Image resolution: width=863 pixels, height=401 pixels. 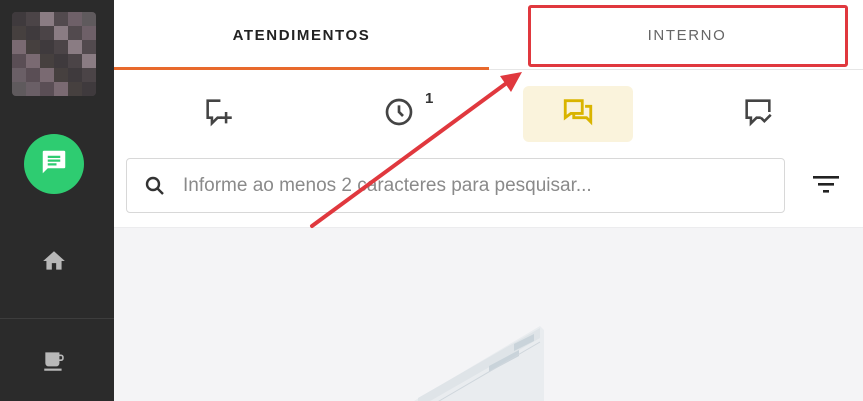 I want to click on coffee-icon, so click(x=54, y=363).